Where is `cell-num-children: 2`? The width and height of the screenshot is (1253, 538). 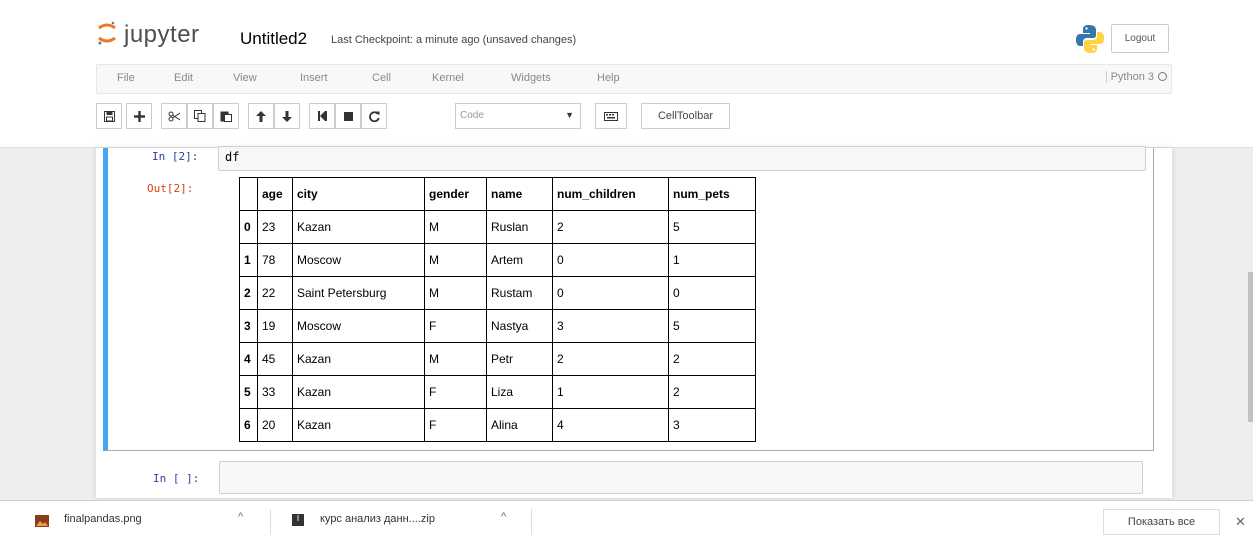 cell-num-children: 2 is located at coordinates (610, 359).